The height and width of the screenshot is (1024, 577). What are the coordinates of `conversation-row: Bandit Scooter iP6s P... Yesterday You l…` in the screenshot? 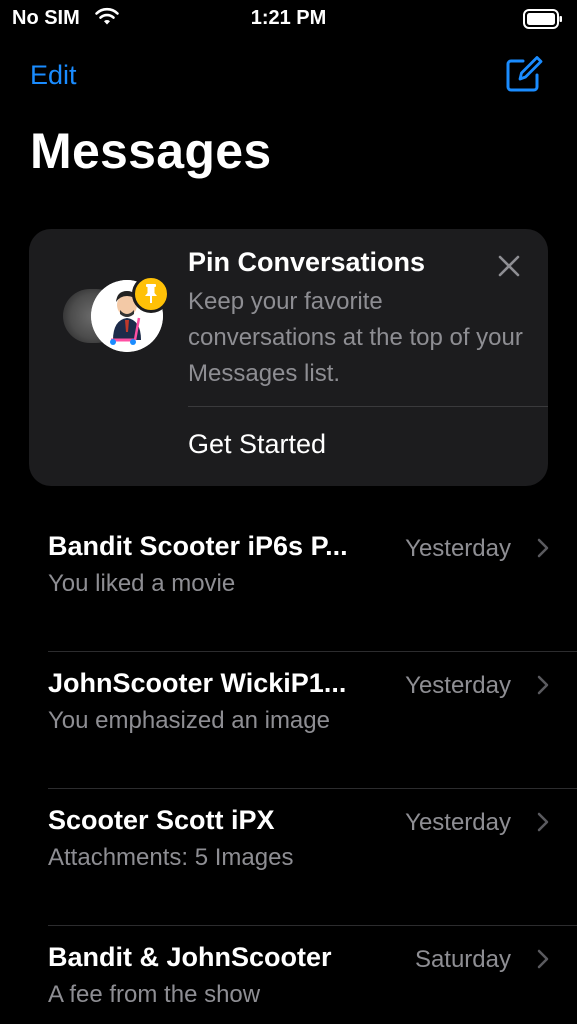 It's located at (288, 583).